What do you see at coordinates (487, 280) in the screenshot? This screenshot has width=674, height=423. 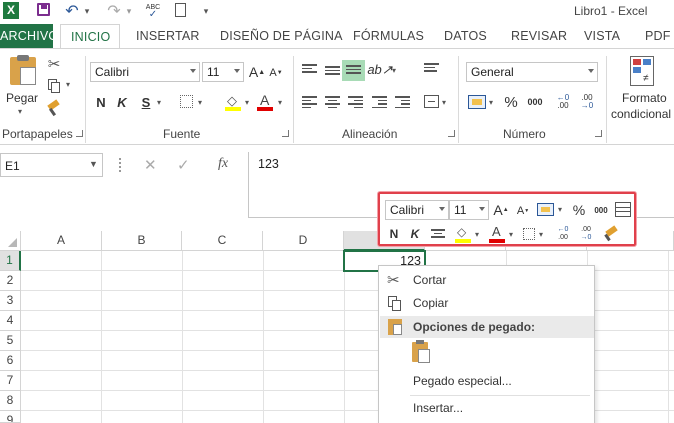 I see `menu-item-cut: ✂ Cortar` at bounding box center [487, 280].